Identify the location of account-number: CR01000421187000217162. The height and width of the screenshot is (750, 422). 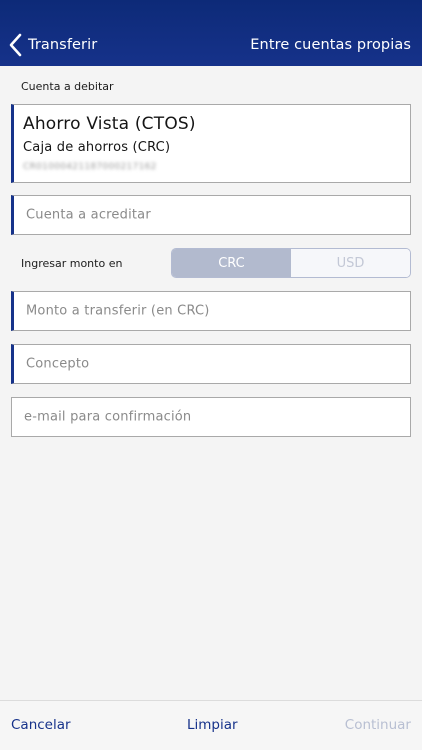
(90, 167).